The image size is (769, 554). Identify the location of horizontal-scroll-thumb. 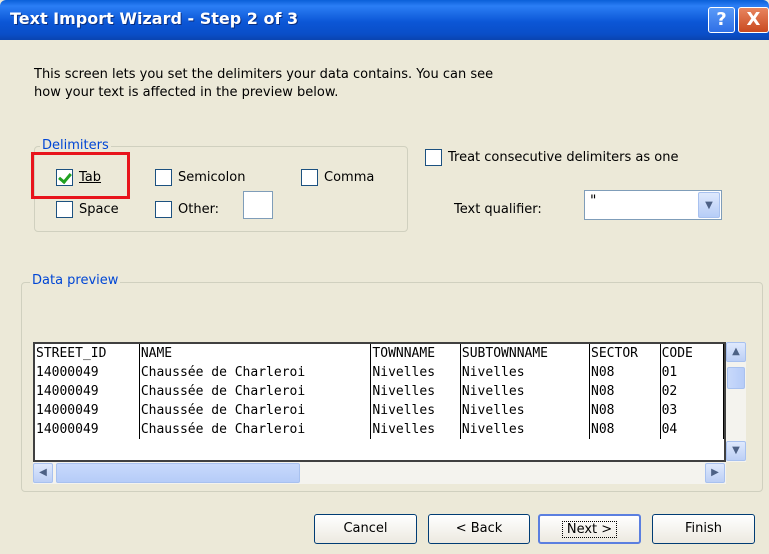
(178, 473).